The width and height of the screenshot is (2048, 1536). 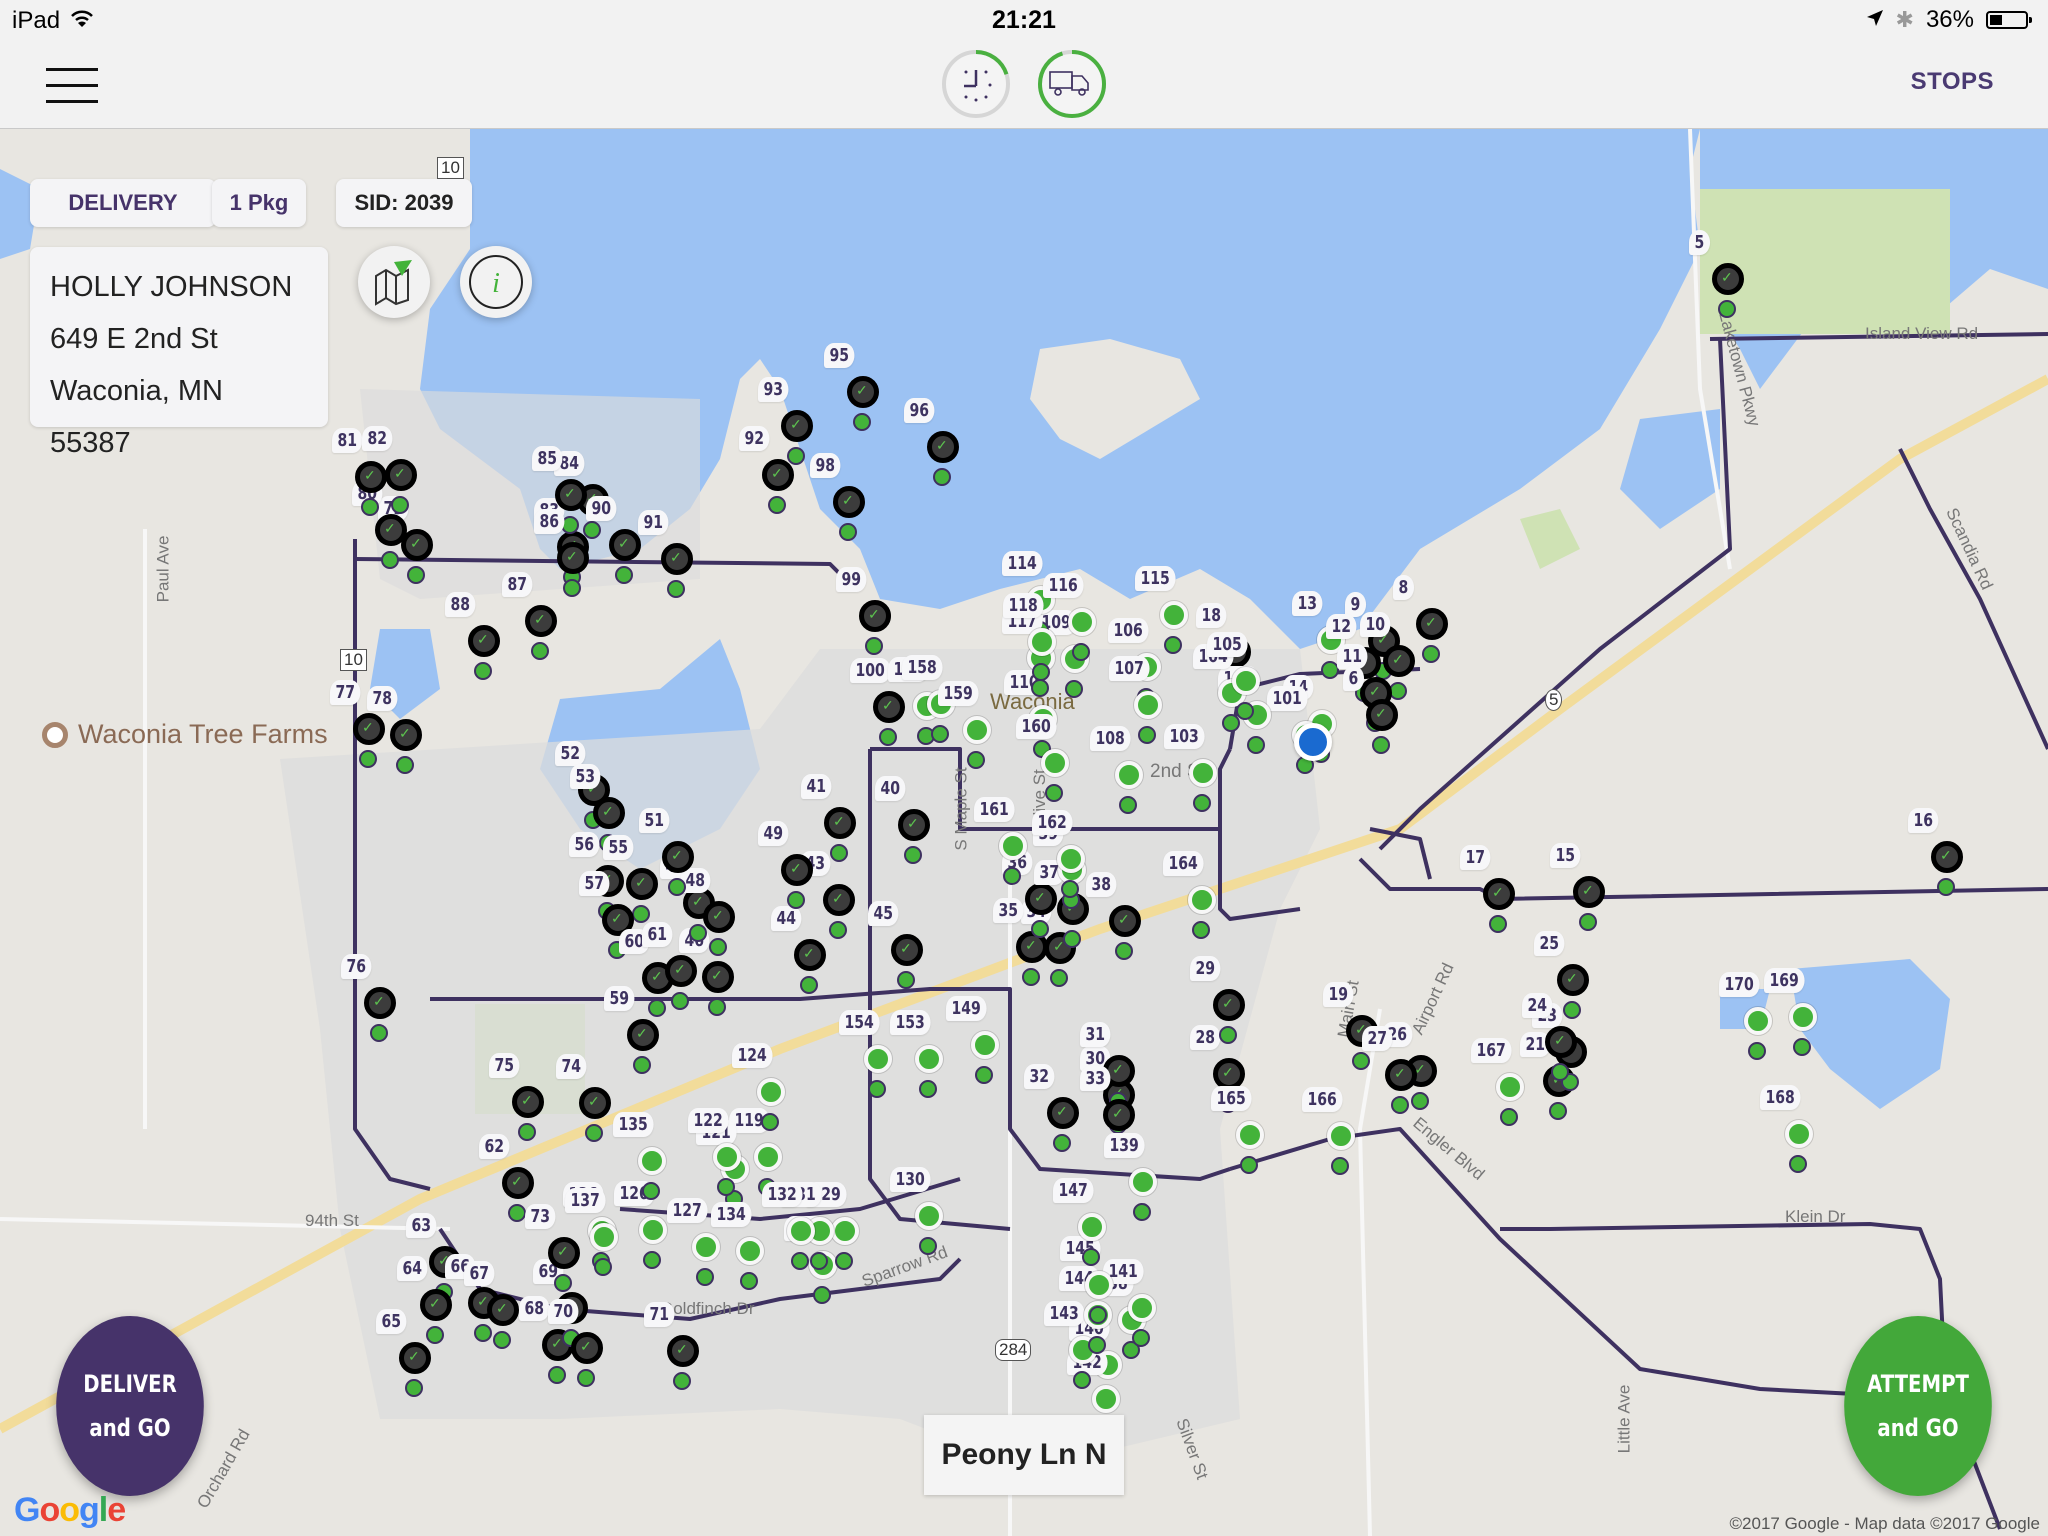 What do you see at coordinates (496, 282) in the screenshot?
I see `info-button: i` at bounding box center [496, 282].